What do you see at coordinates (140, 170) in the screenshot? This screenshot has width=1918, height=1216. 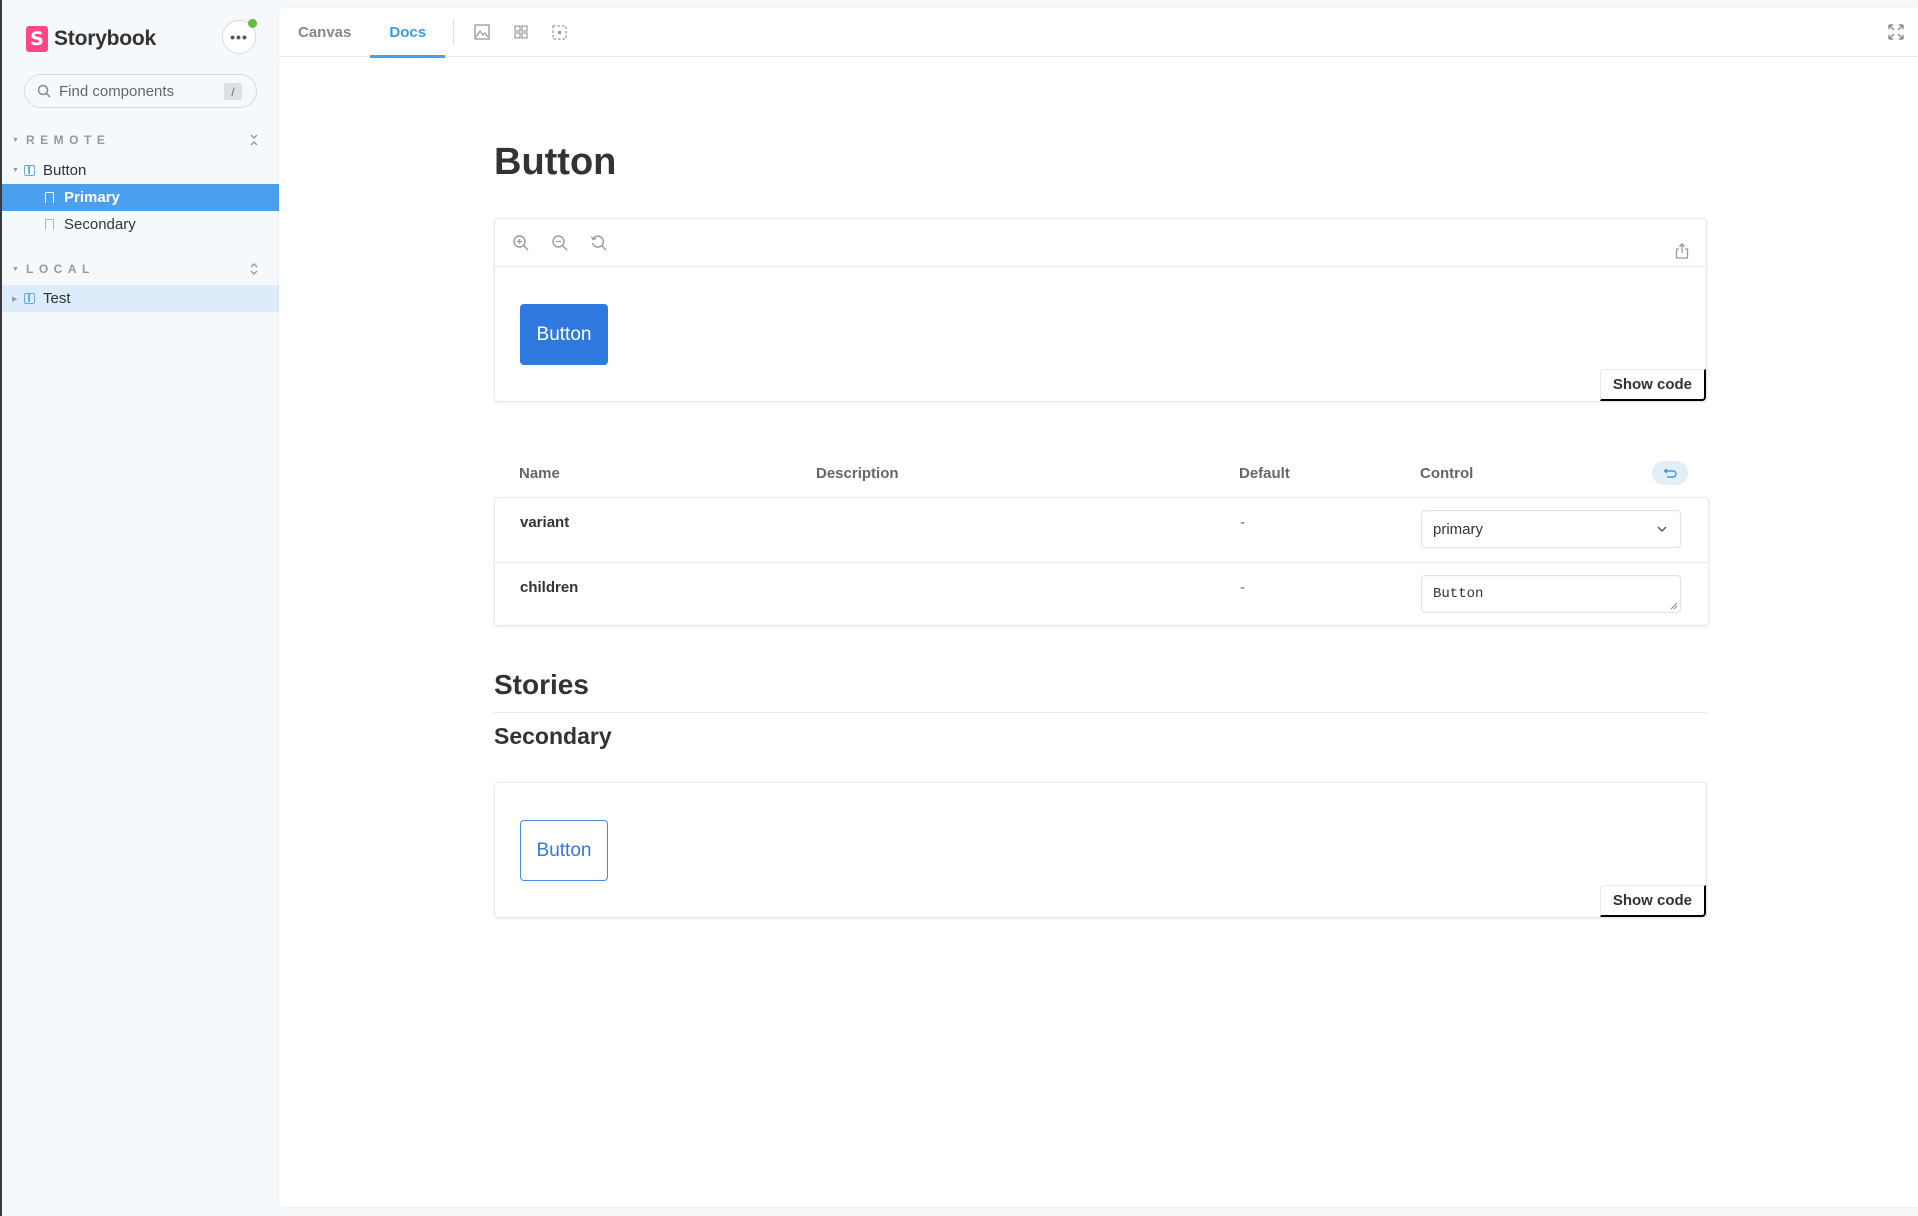 I see `tree-item-button: ▼ Button` at bounding box center [140, 170].